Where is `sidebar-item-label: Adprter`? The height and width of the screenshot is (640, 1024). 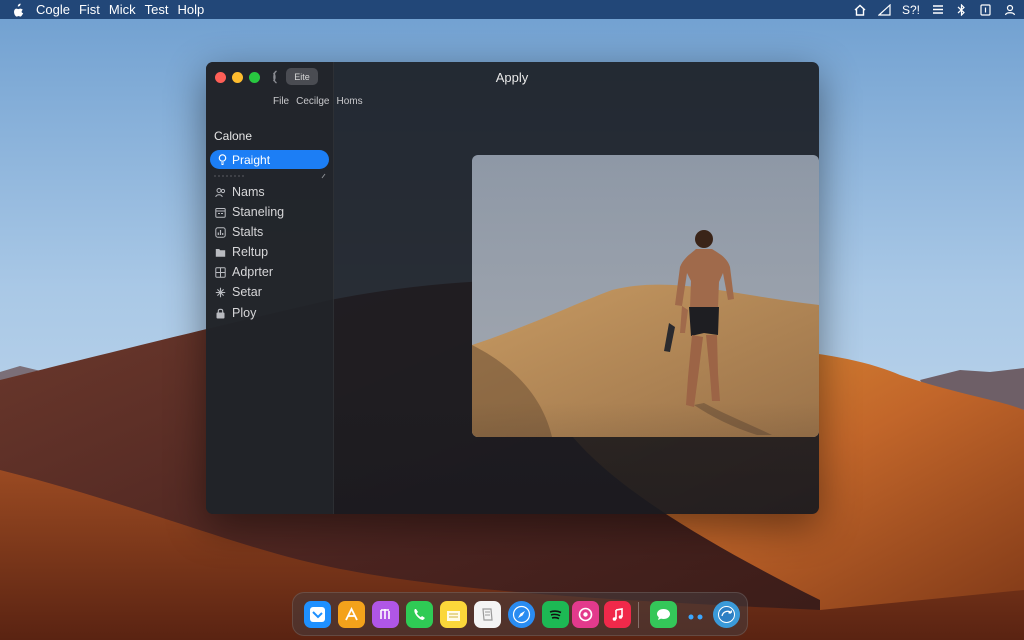
sidebar-item-label: Adprter is located at coordinates (252, 272).